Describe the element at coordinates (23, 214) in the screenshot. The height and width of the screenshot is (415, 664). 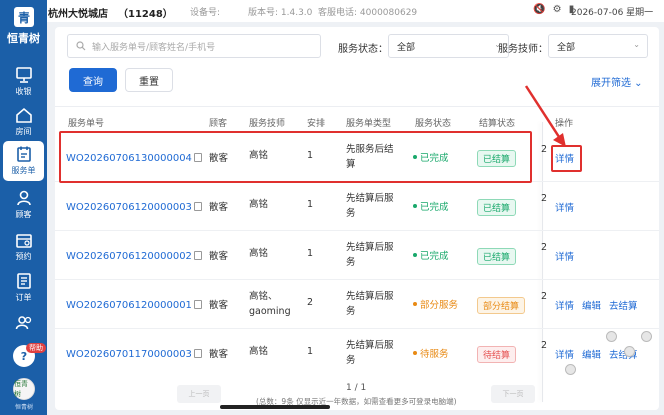
I see `nav-customers-label: 顾客` at that location.